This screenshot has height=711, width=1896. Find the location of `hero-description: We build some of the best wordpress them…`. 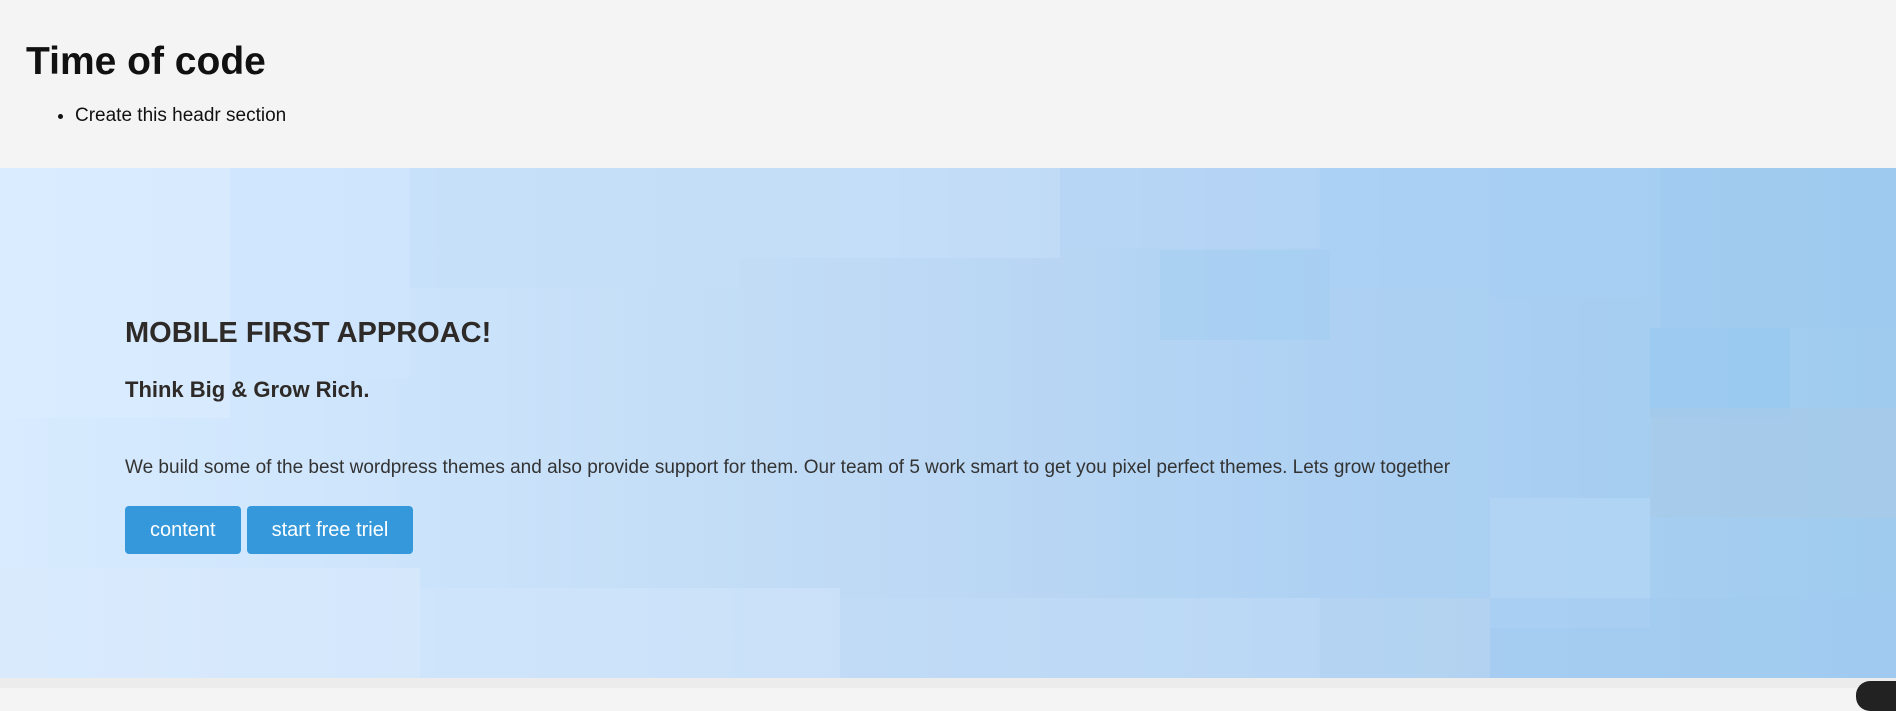

hero-description: We build some of the best wordpress them… is located at coordinates (788, 467).